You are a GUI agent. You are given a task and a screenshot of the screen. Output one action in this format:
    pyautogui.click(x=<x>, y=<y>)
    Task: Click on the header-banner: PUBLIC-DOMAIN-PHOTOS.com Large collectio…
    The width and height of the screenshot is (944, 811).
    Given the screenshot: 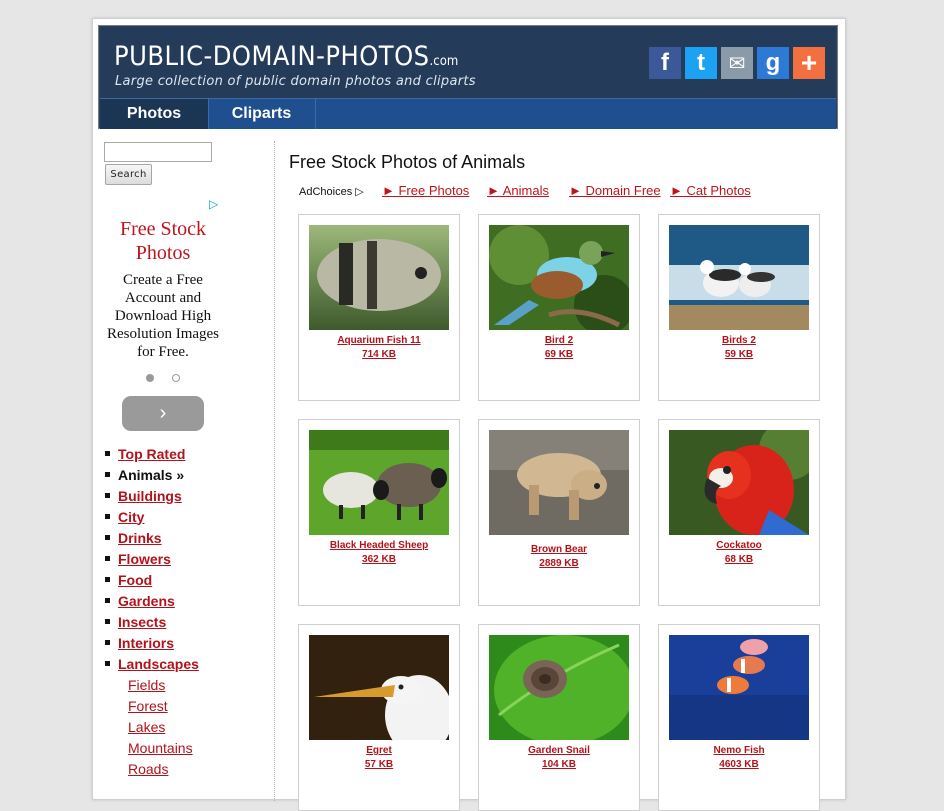 What is the action you would take?
    pyautogui.click(x=468, y=62)
    